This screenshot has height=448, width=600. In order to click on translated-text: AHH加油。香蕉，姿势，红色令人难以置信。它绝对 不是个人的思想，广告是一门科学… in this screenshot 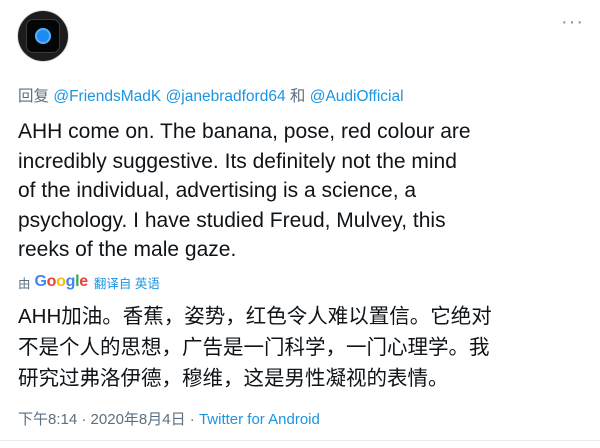, I will do `click(255, 347)`.